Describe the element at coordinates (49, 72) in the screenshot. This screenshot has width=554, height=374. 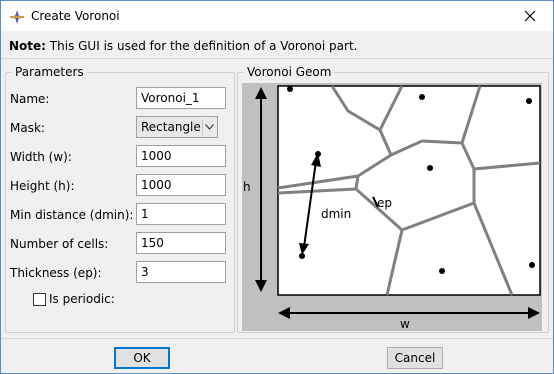
I see `parameters-legend: Parameters` at that location.